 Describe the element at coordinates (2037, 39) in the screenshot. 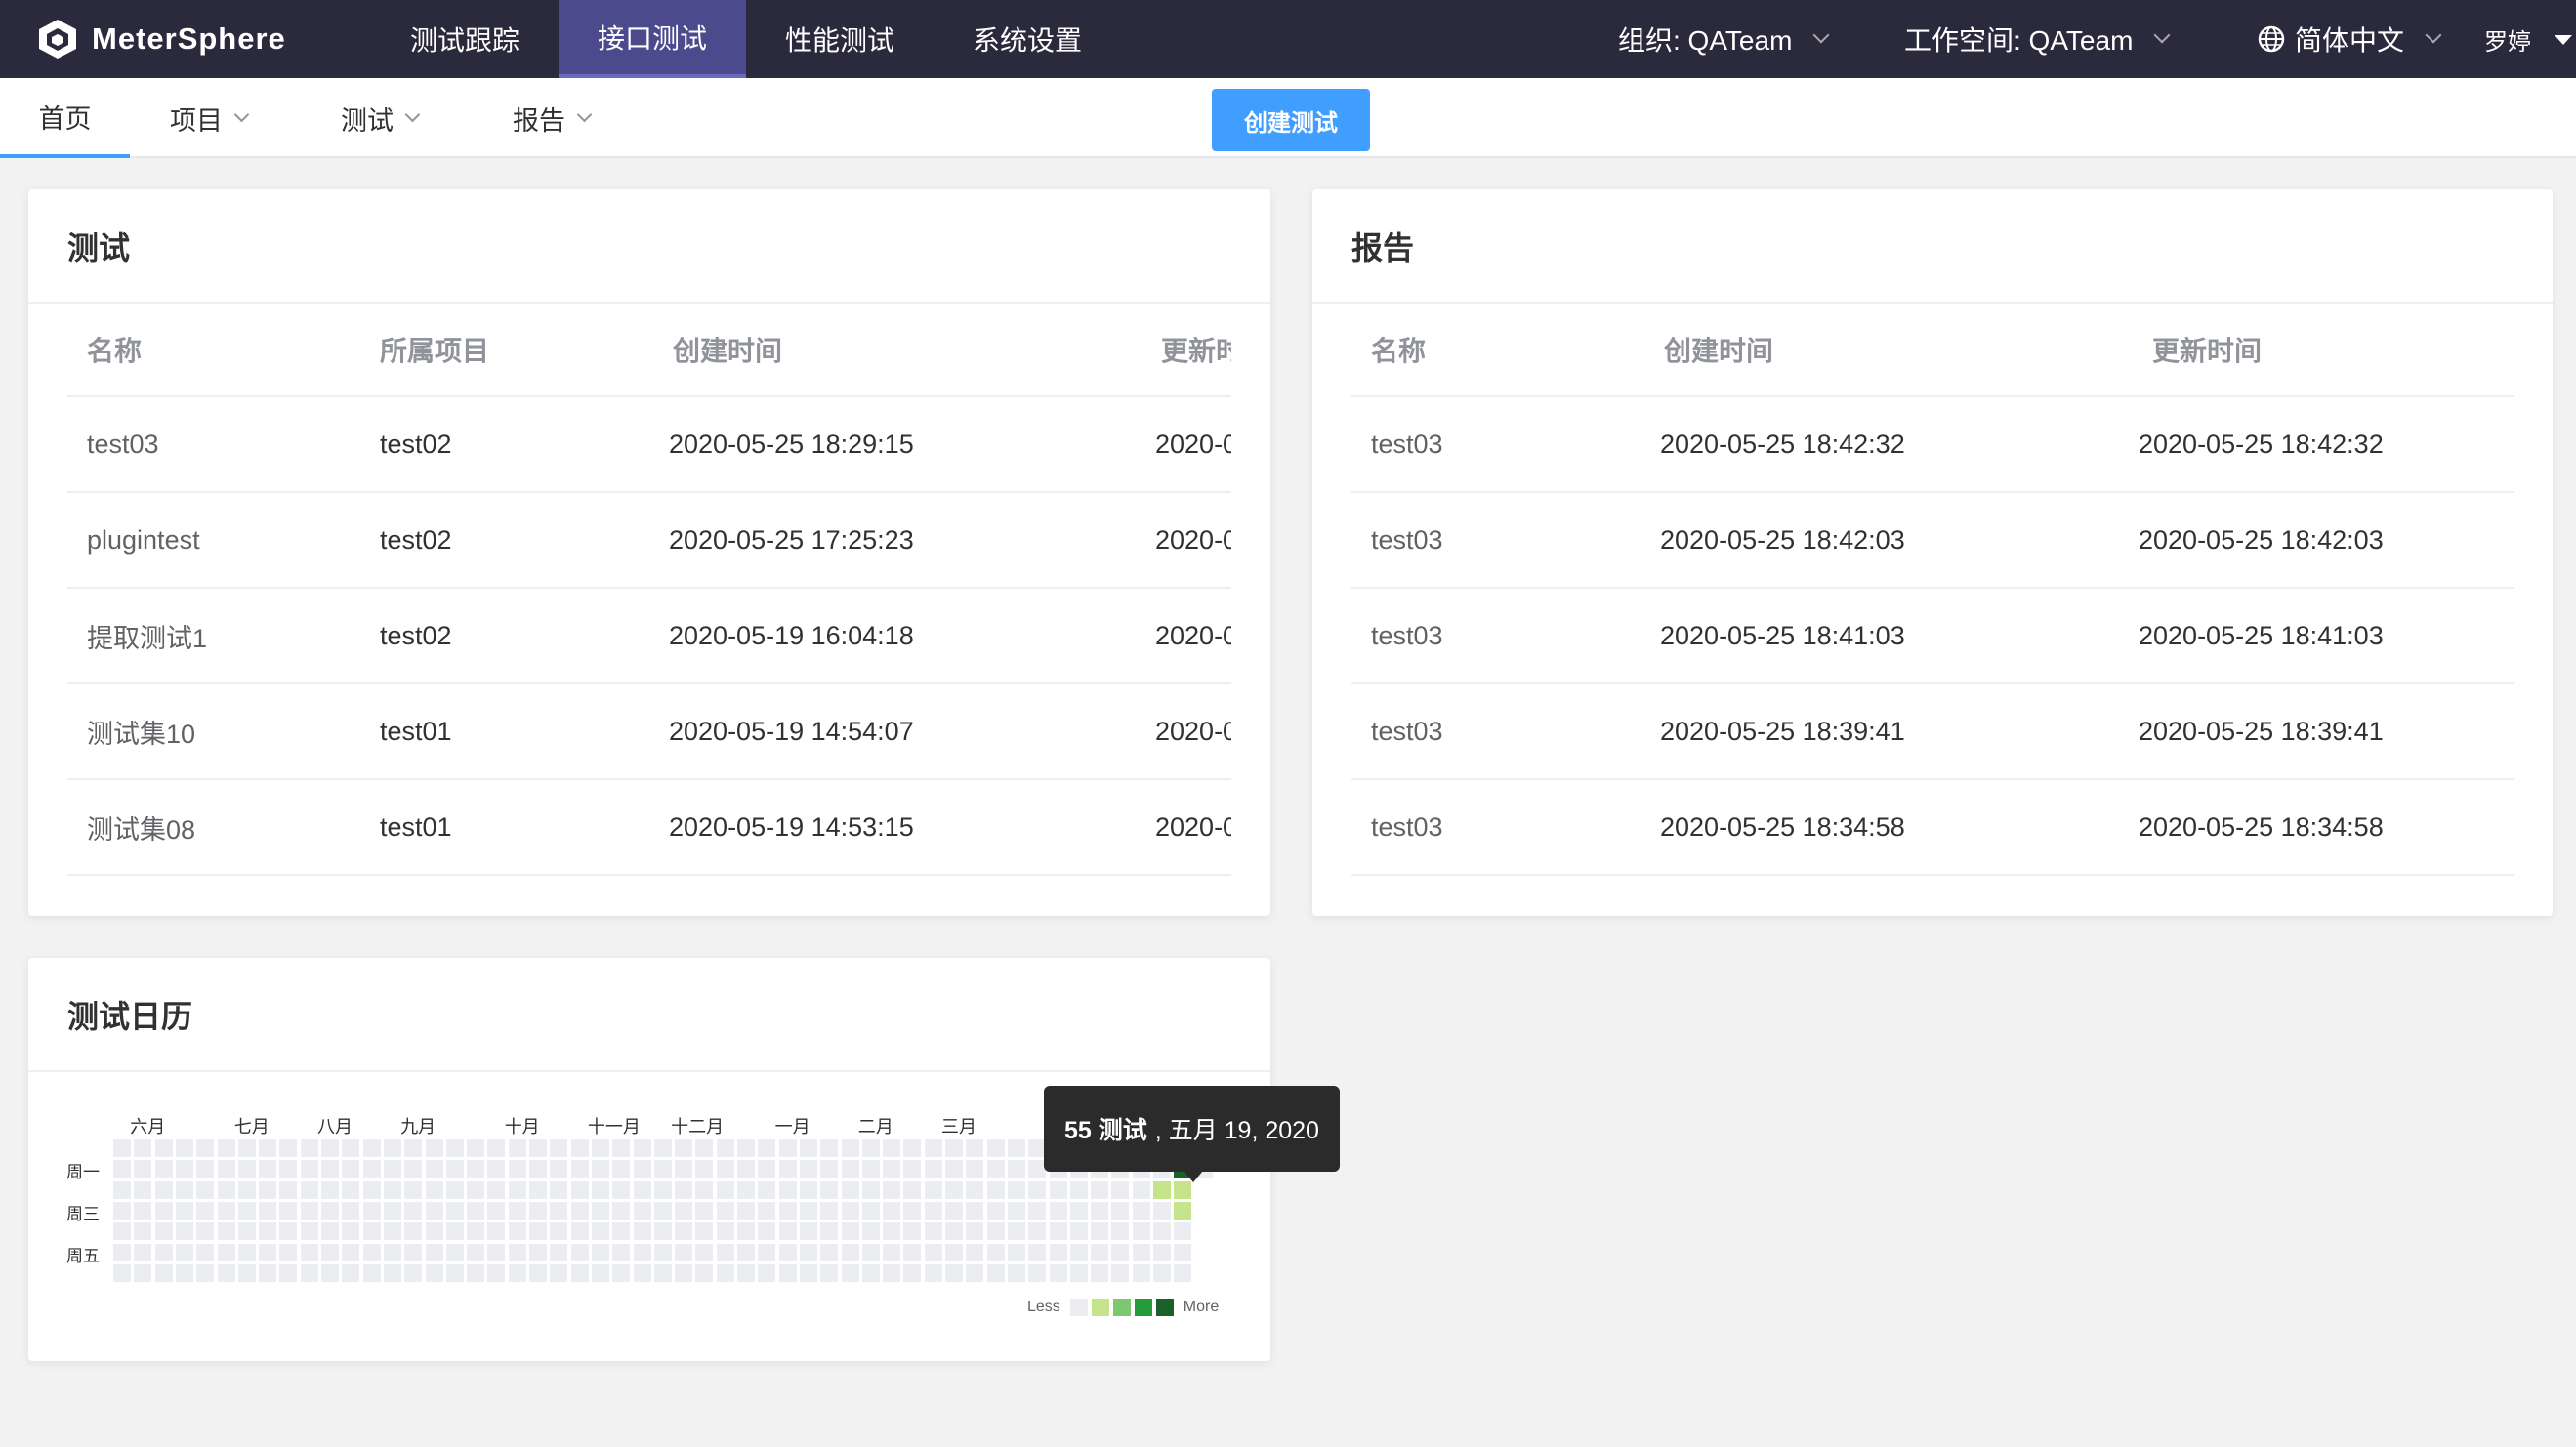

I see `workspace-switcher: 工作空间: QATeam` at that location.